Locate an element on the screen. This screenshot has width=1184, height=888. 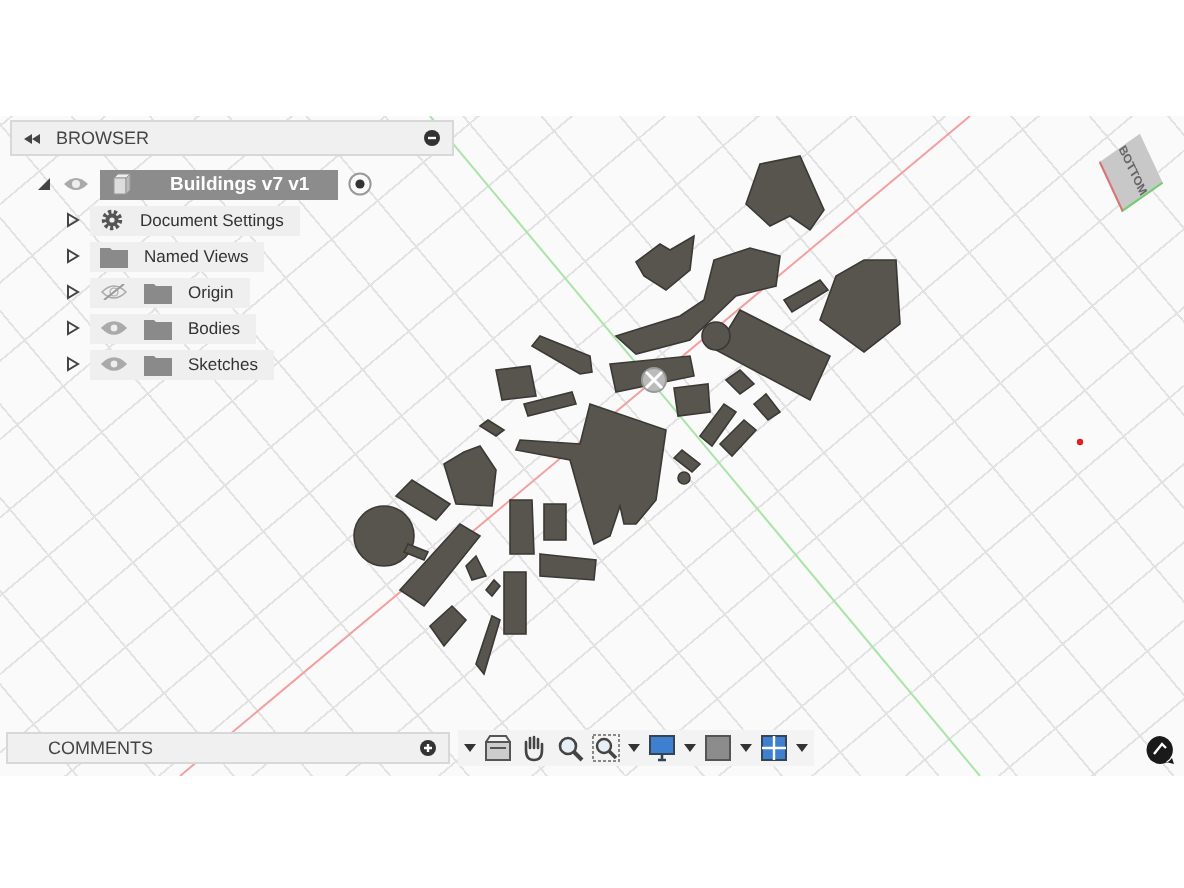
point-marker is located at coordinates (1080, 442).